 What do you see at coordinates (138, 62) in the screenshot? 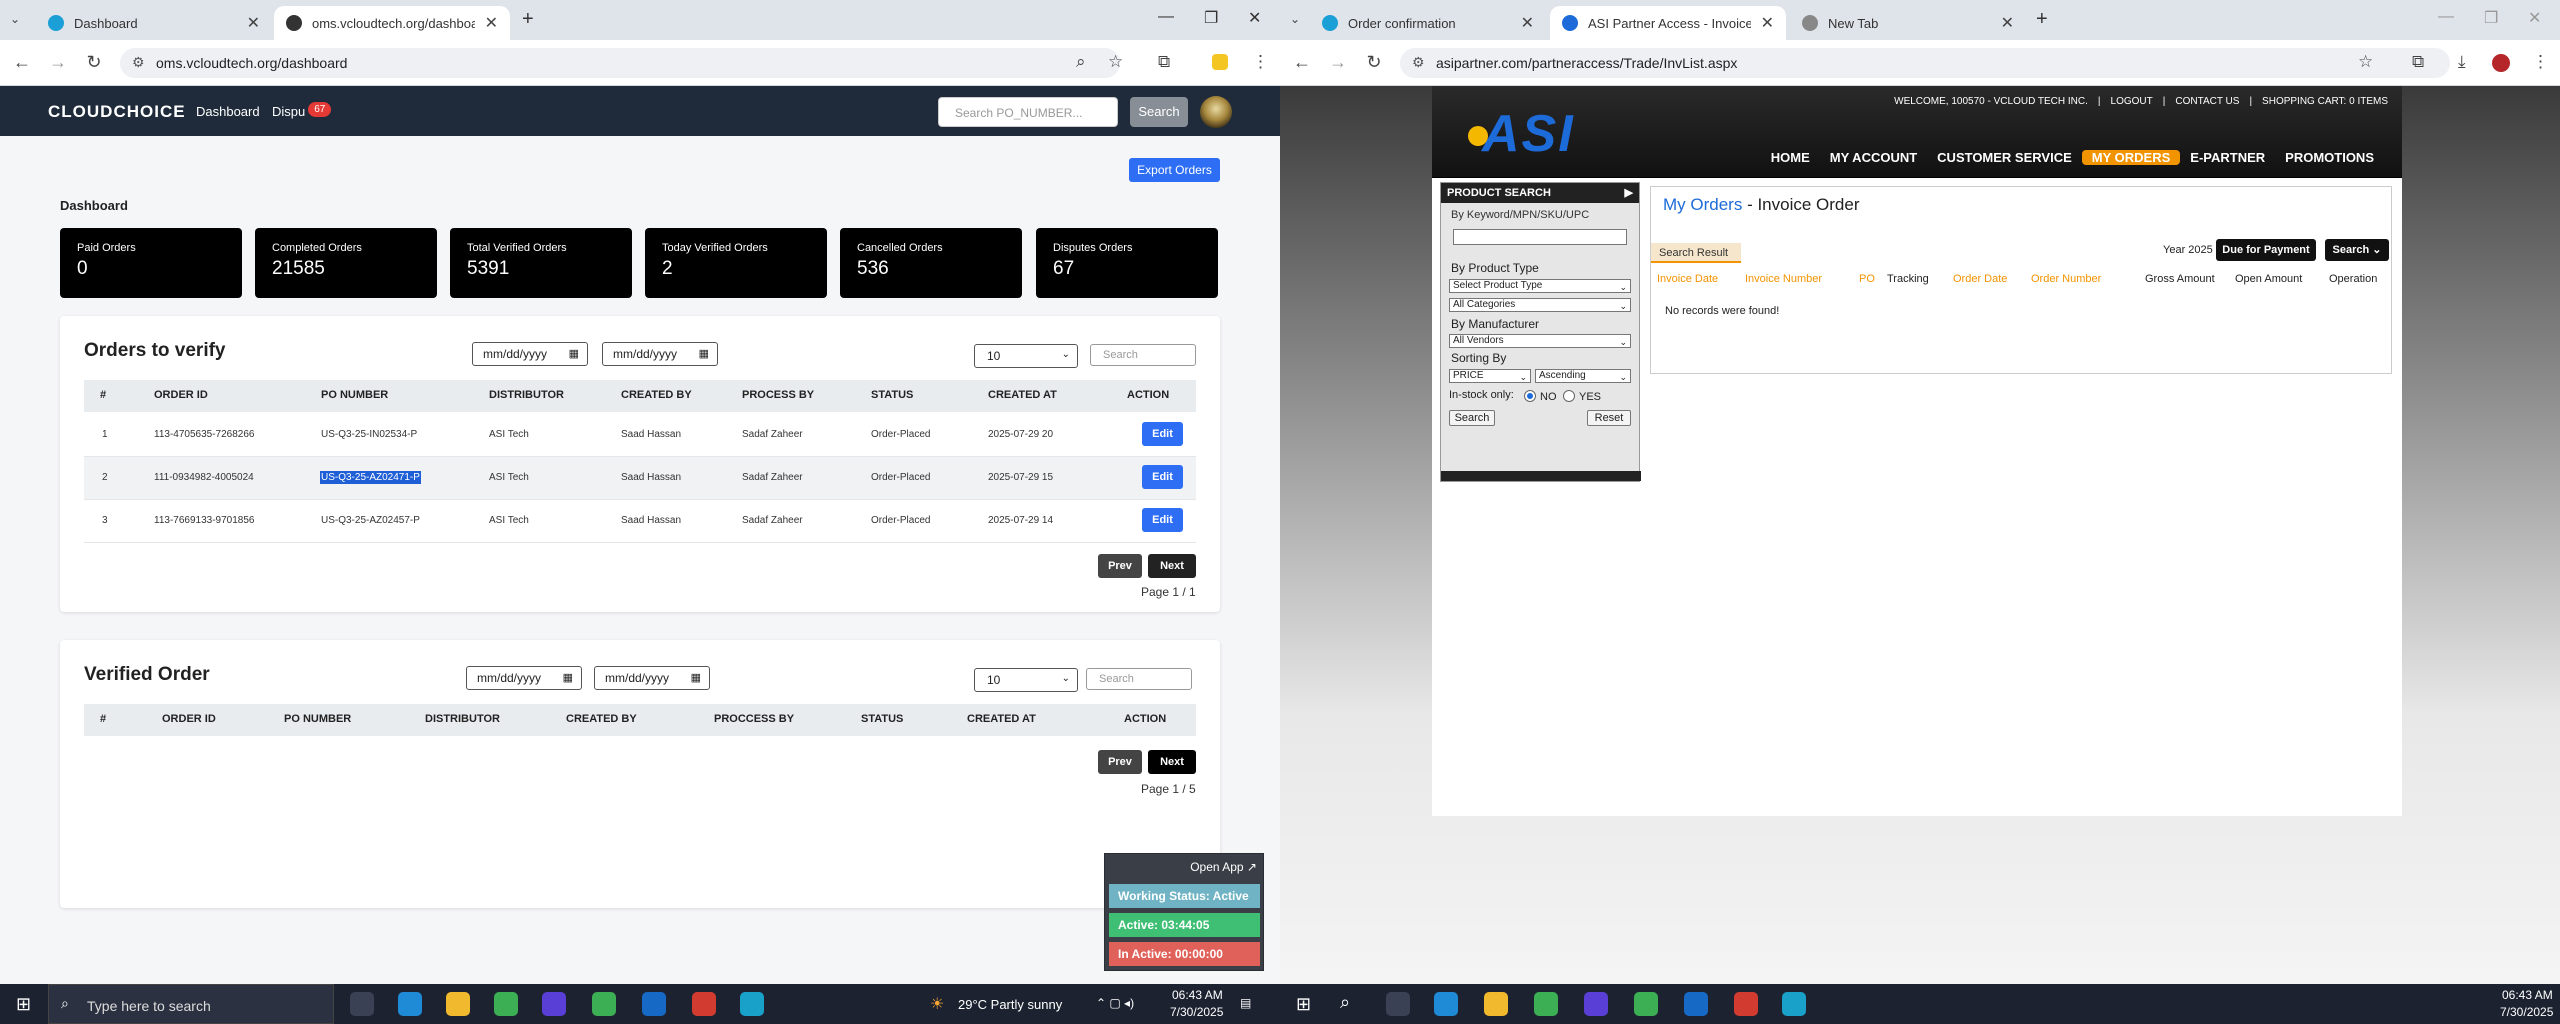
I see `site-info-icon: ⚙` at bounding box center [138, 62].